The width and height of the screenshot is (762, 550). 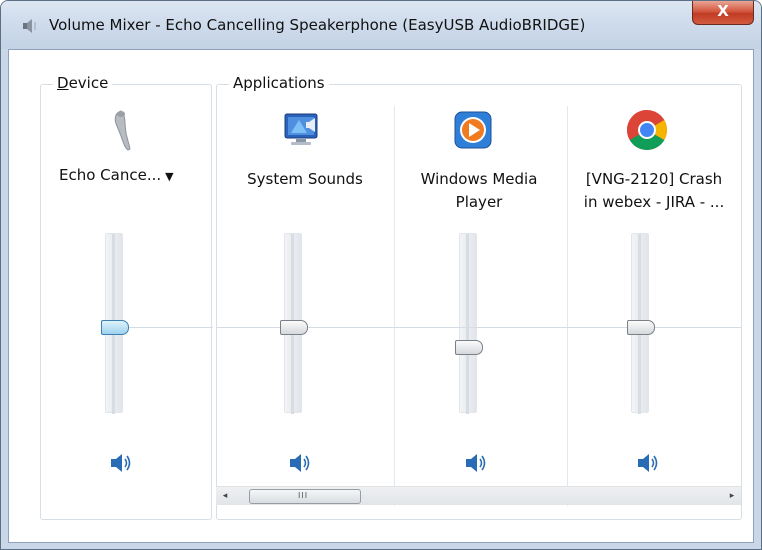 I want to click on device-group-label: Device, so click(x=83, y=83).